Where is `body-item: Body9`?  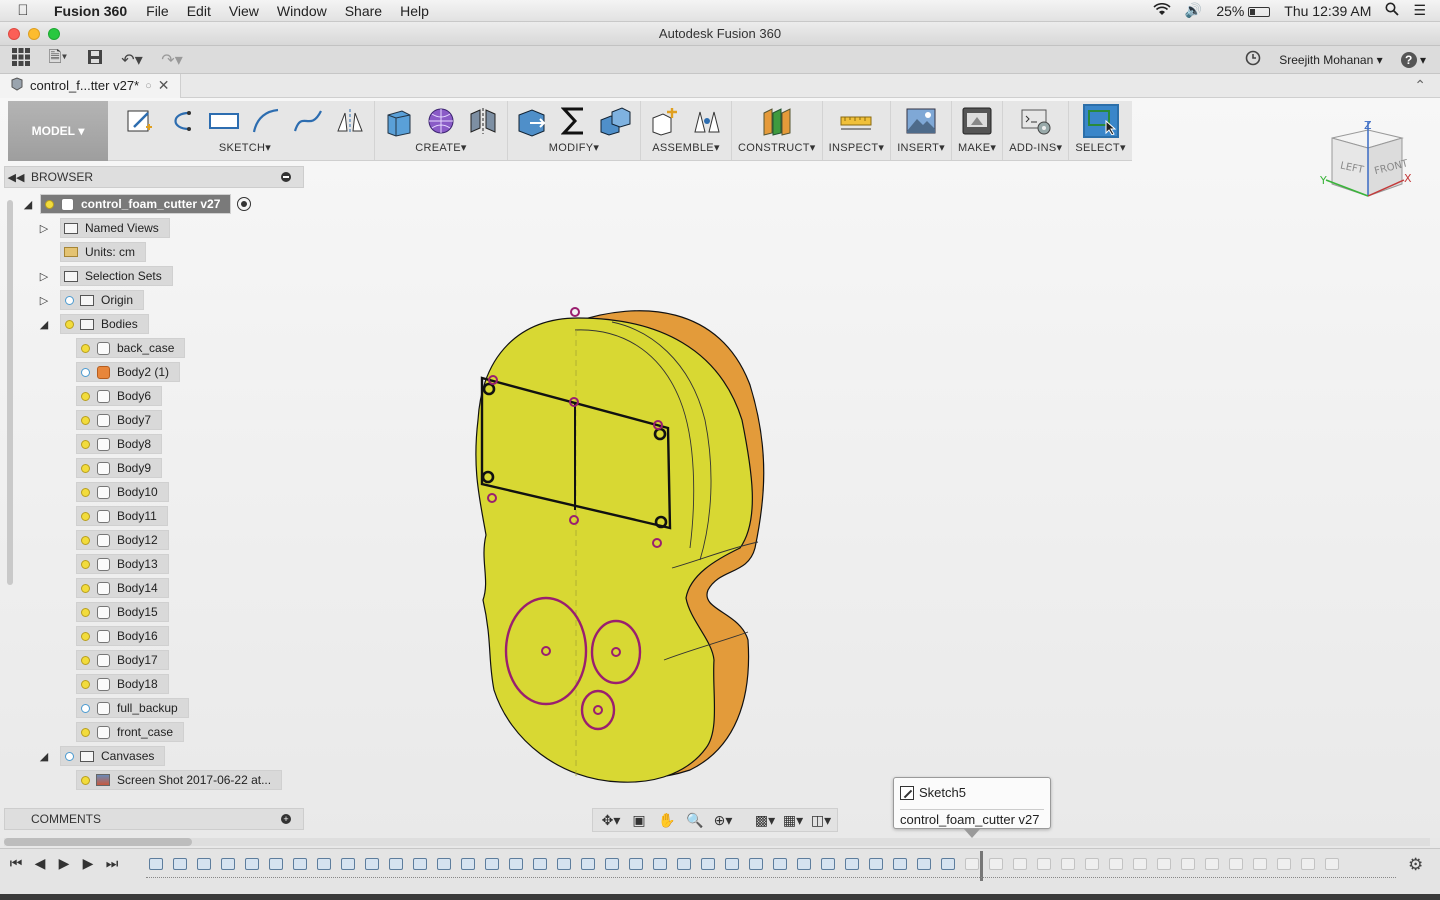
body-item: Body9 is located at coordinates (119, 468).